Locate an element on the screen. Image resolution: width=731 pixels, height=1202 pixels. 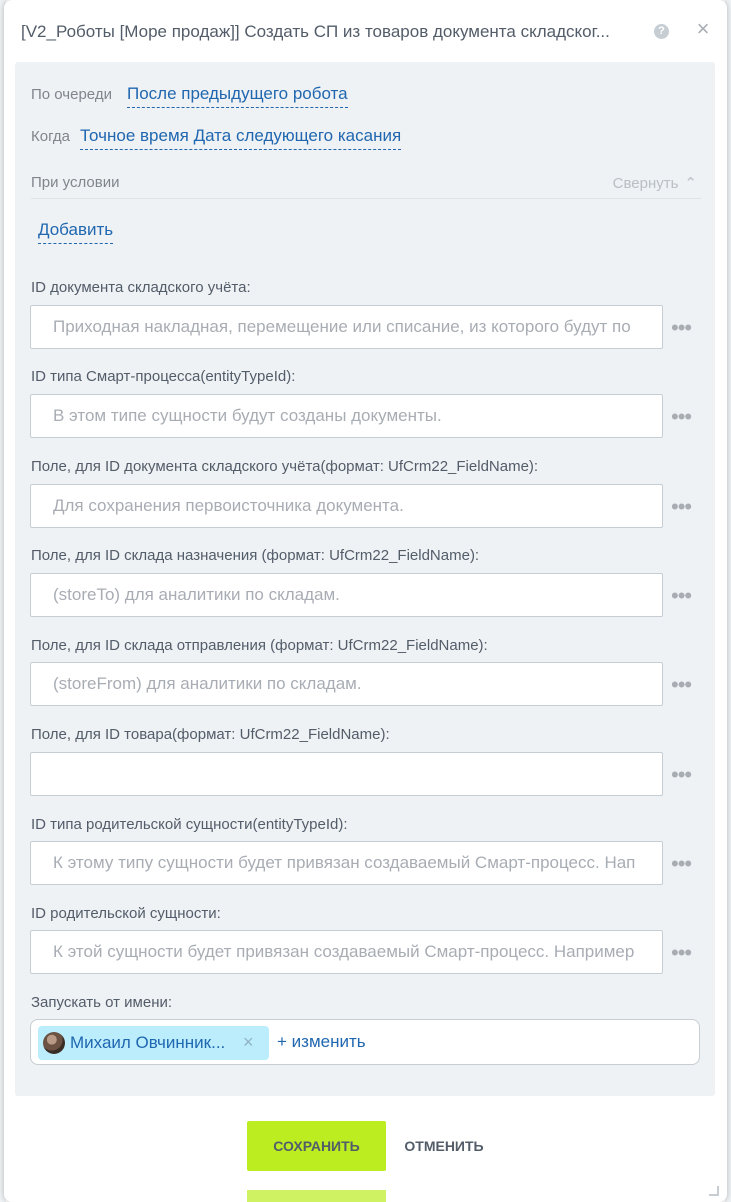
condition-label: При условии is located at coordinates (75, 182).